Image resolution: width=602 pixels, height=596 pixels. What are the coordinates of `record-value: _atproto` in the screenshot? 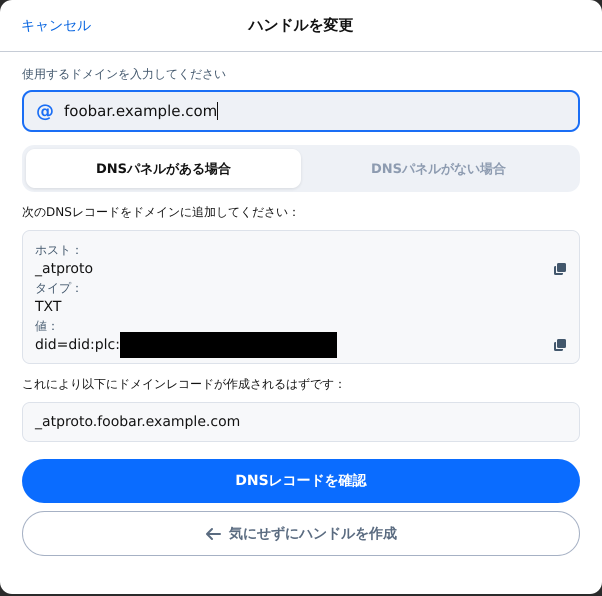 It's located at (64, 269).